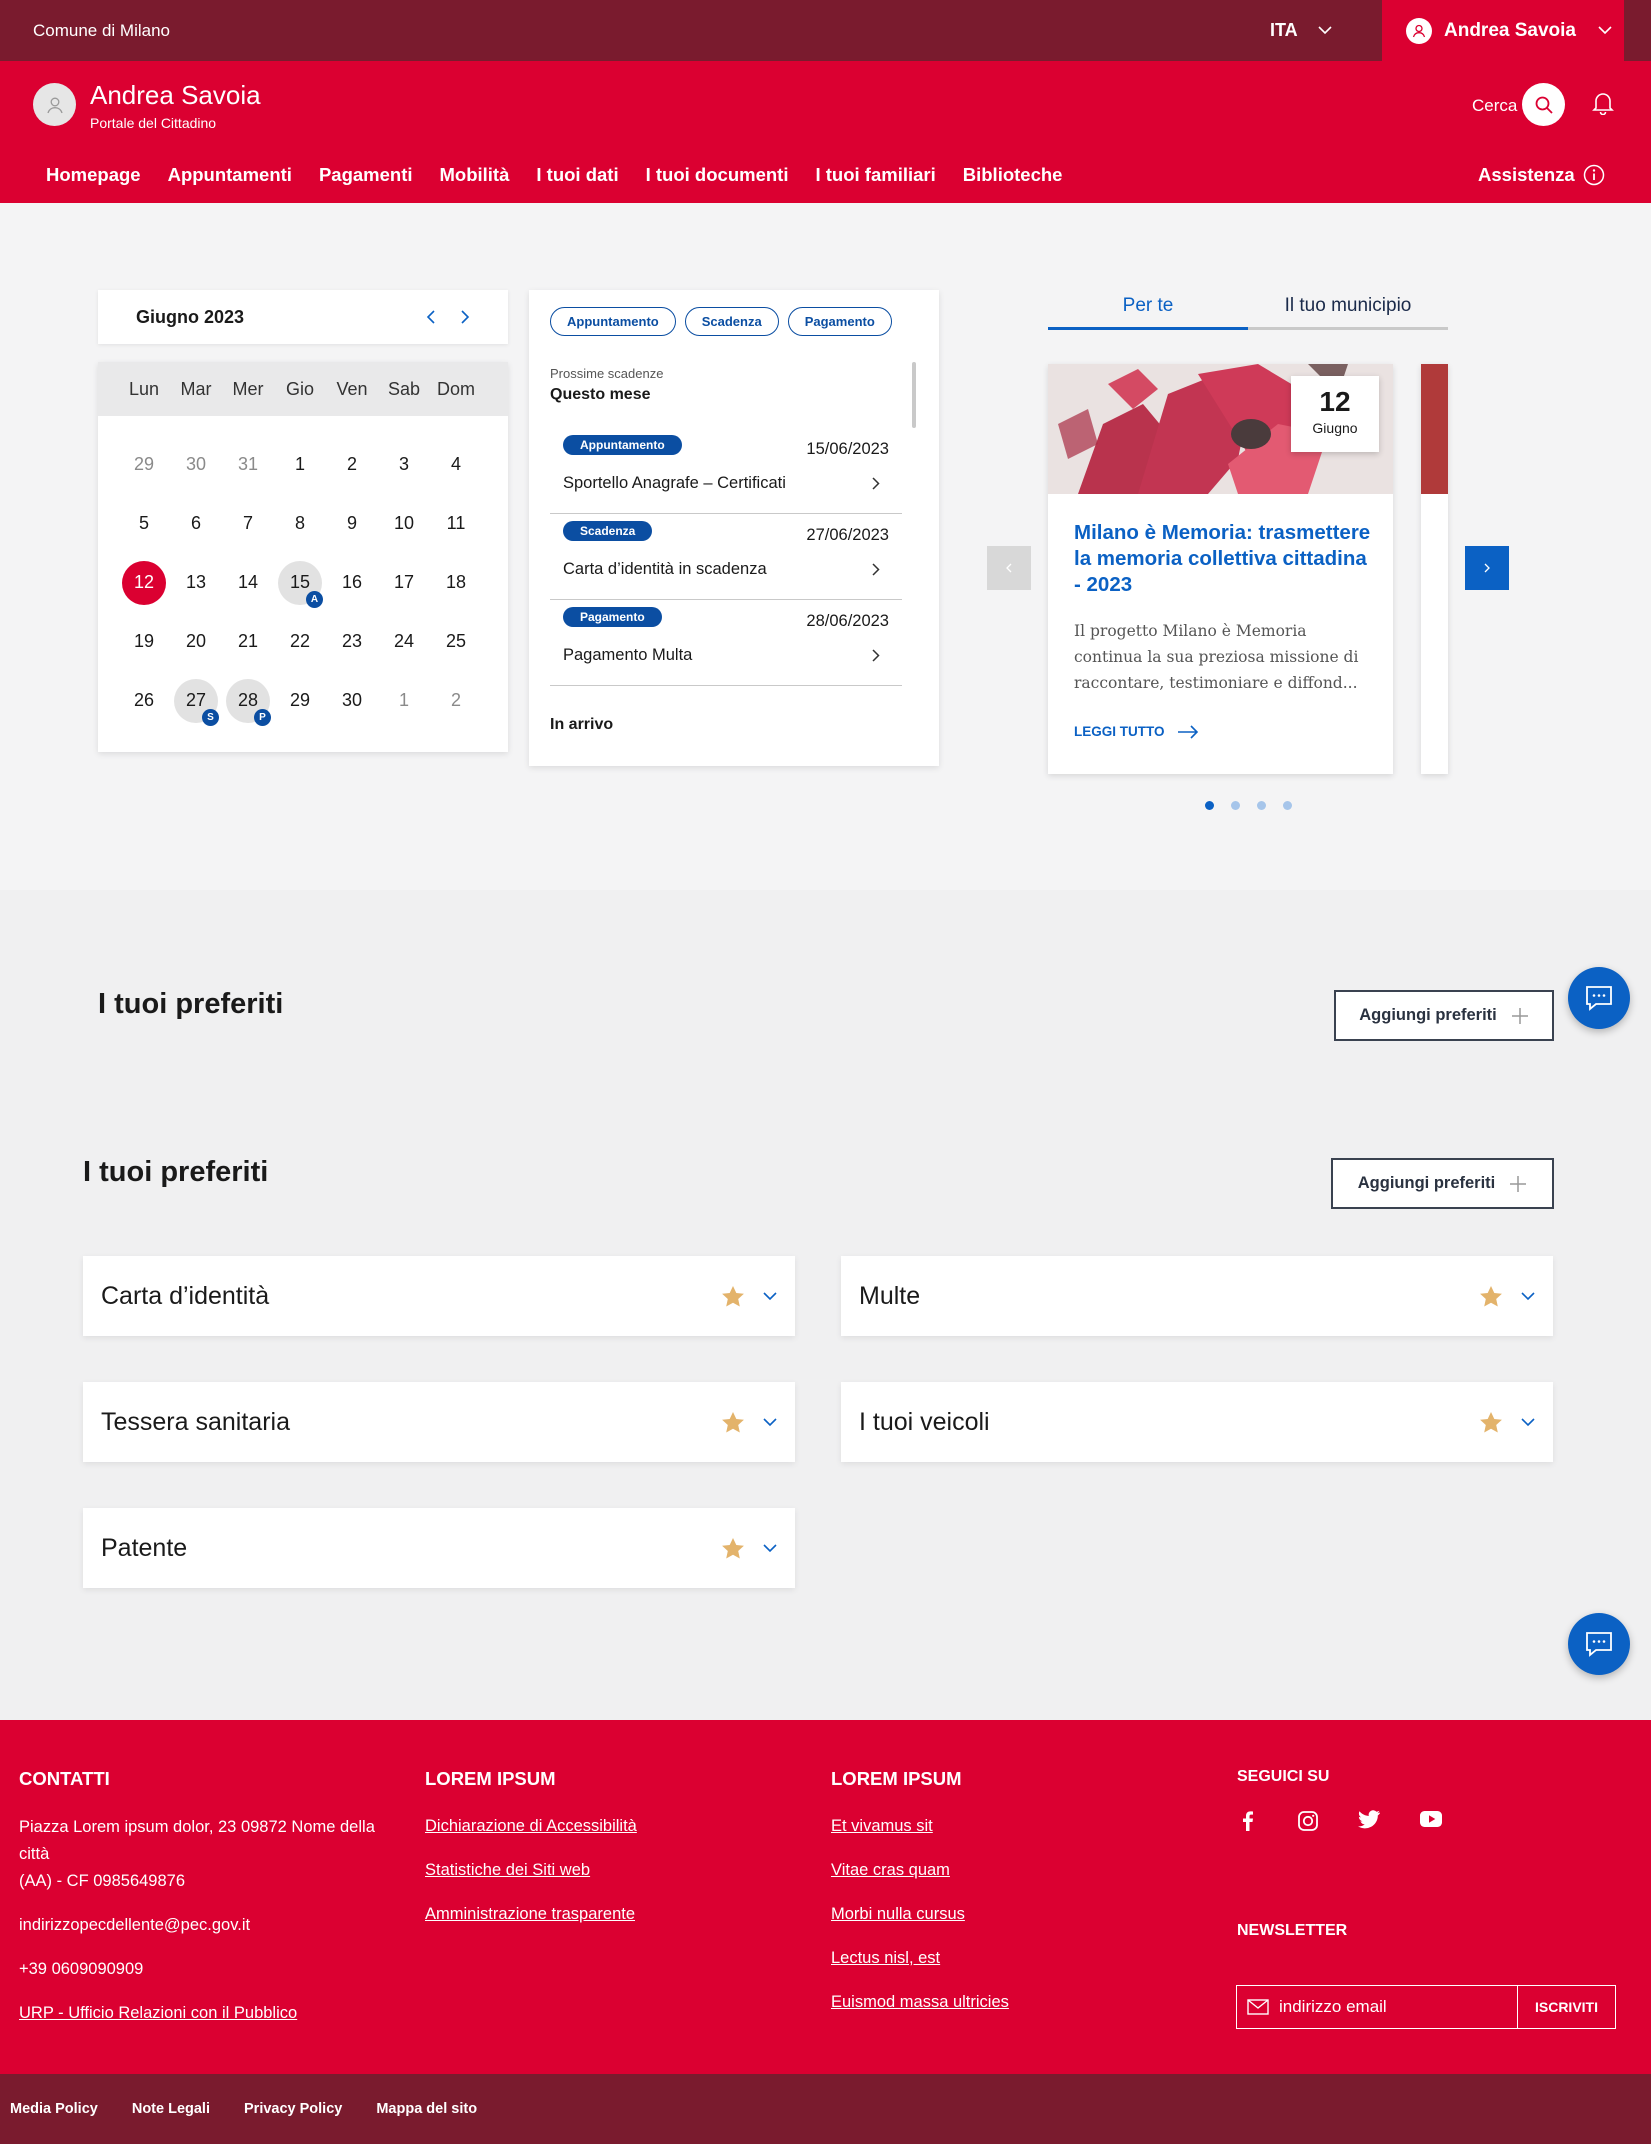  I want to click on footer-link: Morbi nulla cursus, so click(920, 1914).